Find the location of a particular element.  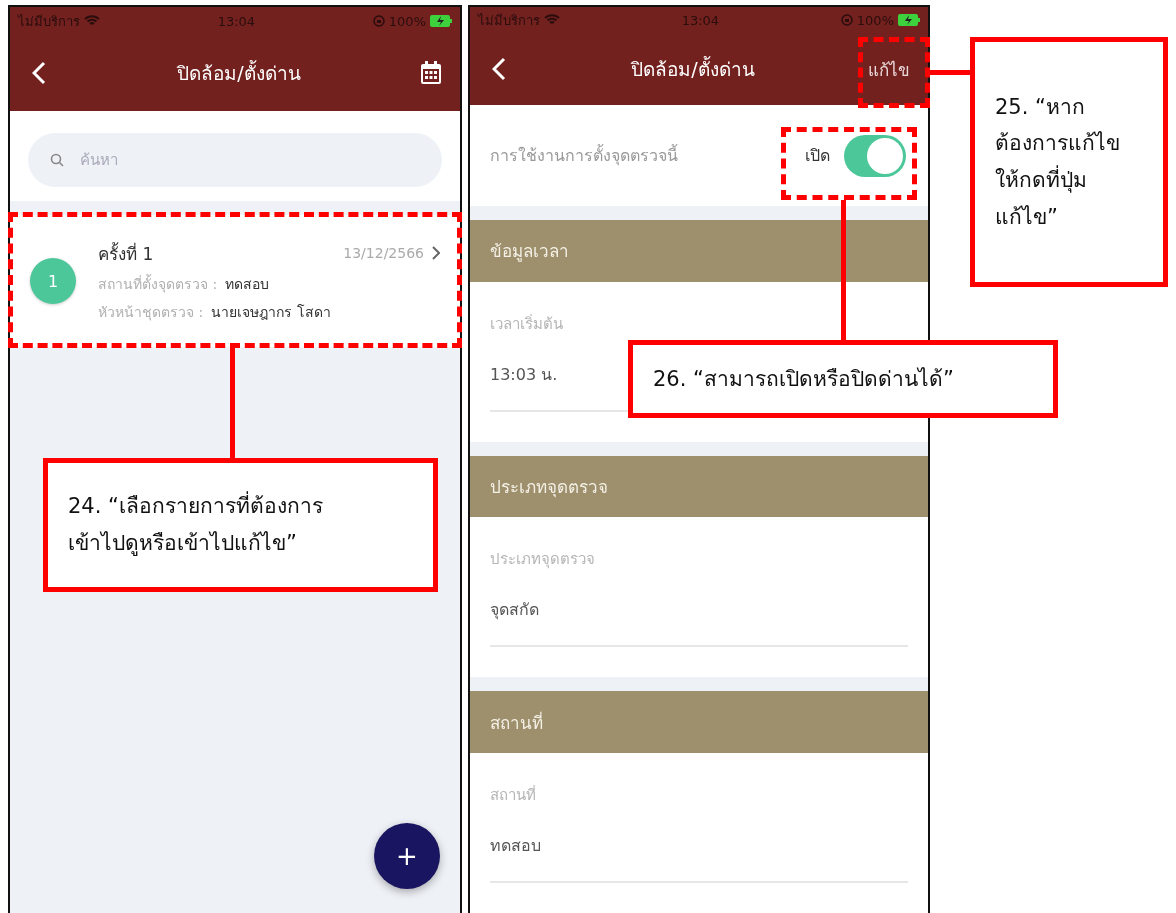

field-value: นายเจษฎากร โสดา is located at coordinates (271, 312).